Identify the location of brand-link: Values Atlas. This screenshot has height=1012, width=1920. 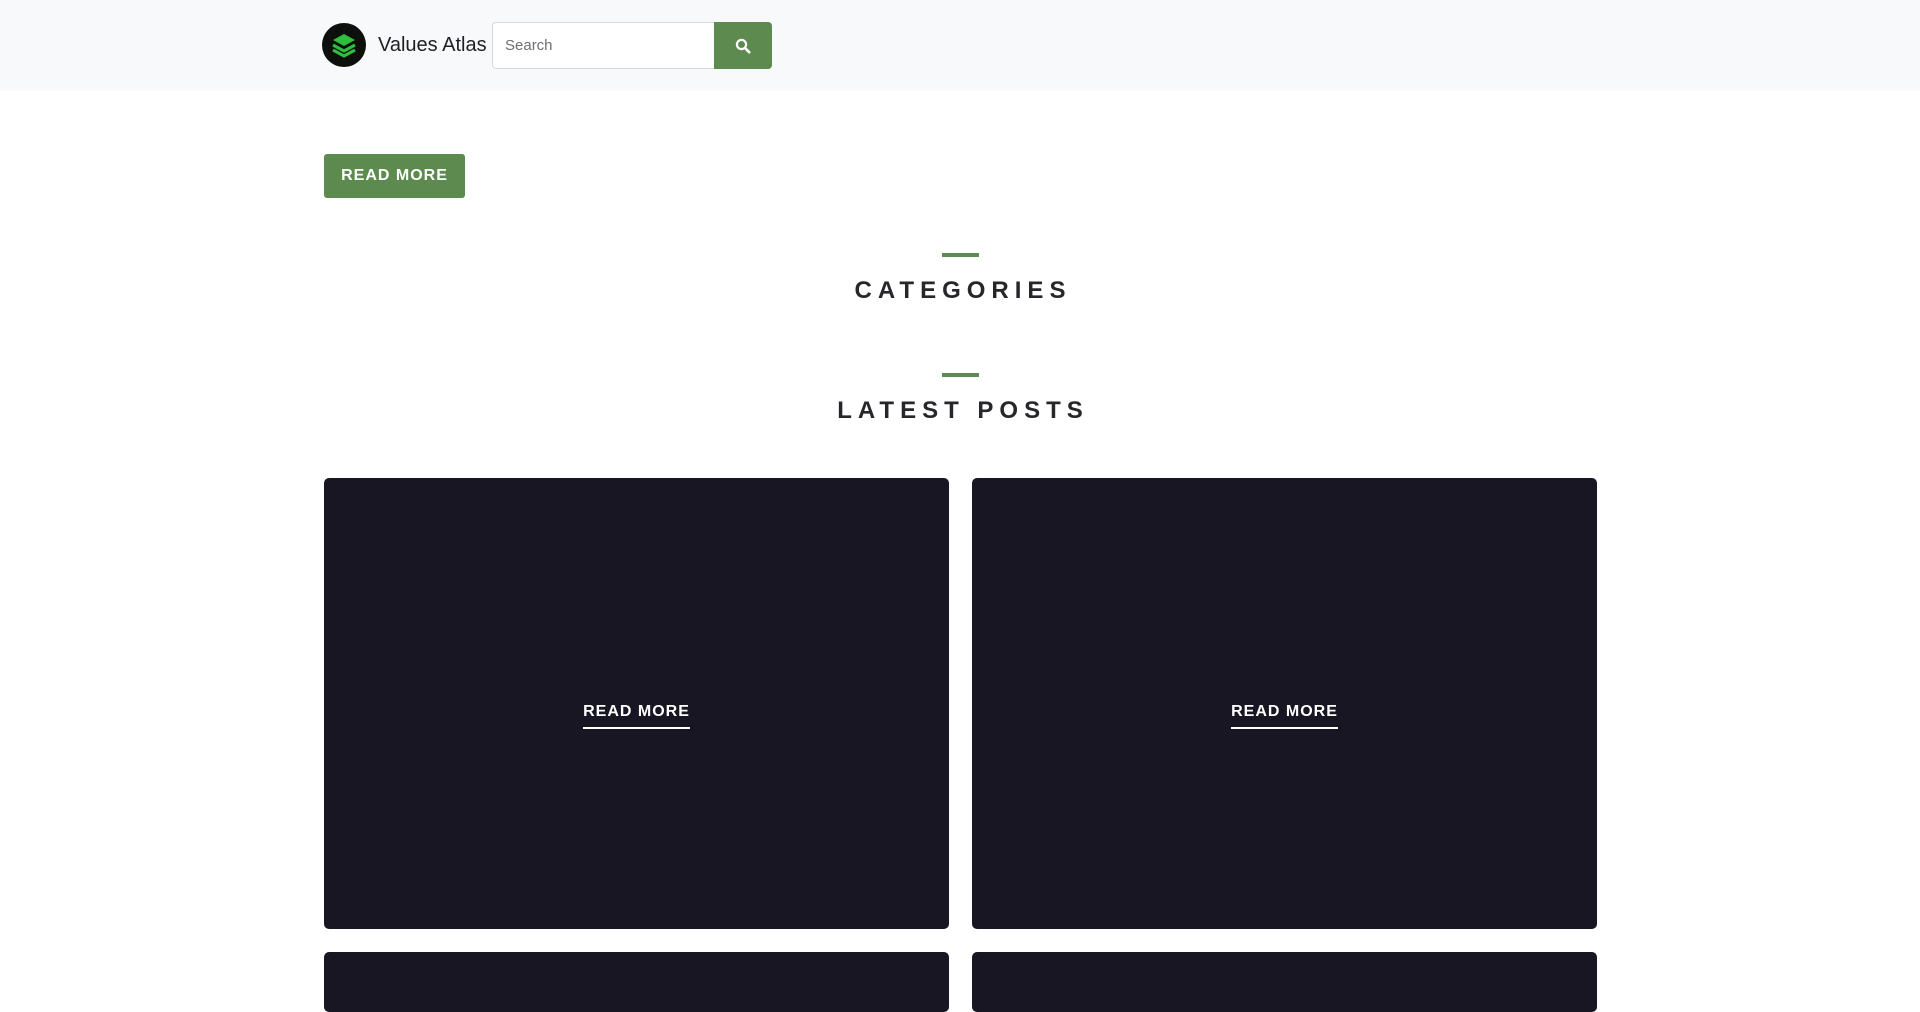
(404, 45).